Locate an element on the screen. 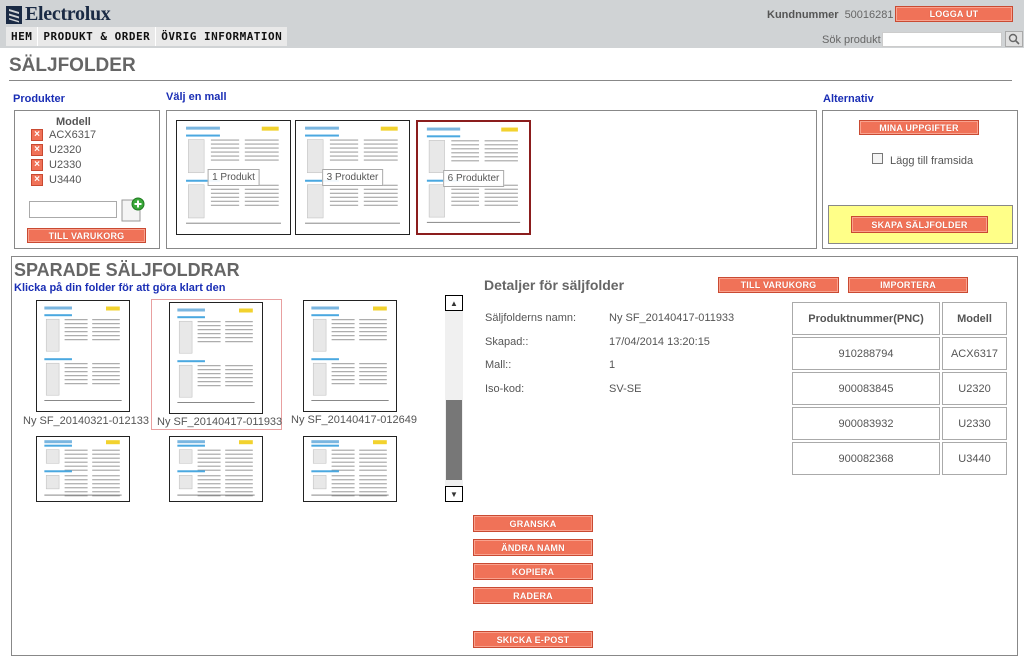 Image resolution: width=1024 pixels, height=658 pixels. detail-label-template: Mall:: is located at coordinates (498, 365).